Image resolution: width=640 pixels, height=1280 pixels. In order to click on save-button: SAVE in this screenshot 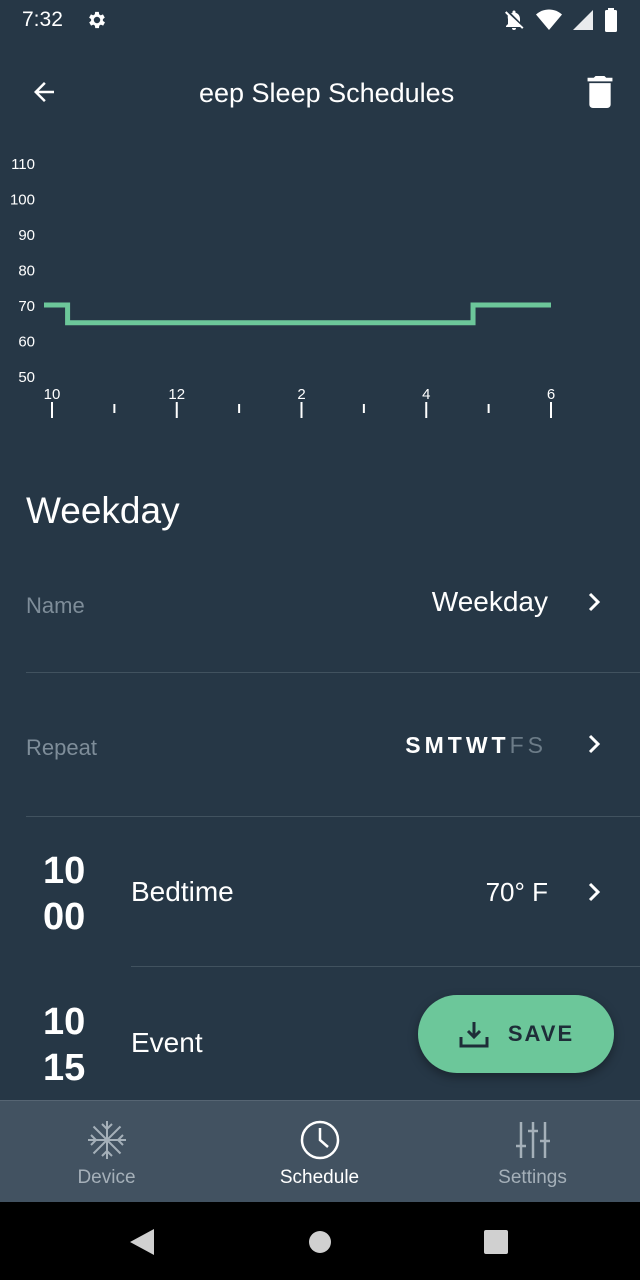, I will do `click(516, 1034)`.